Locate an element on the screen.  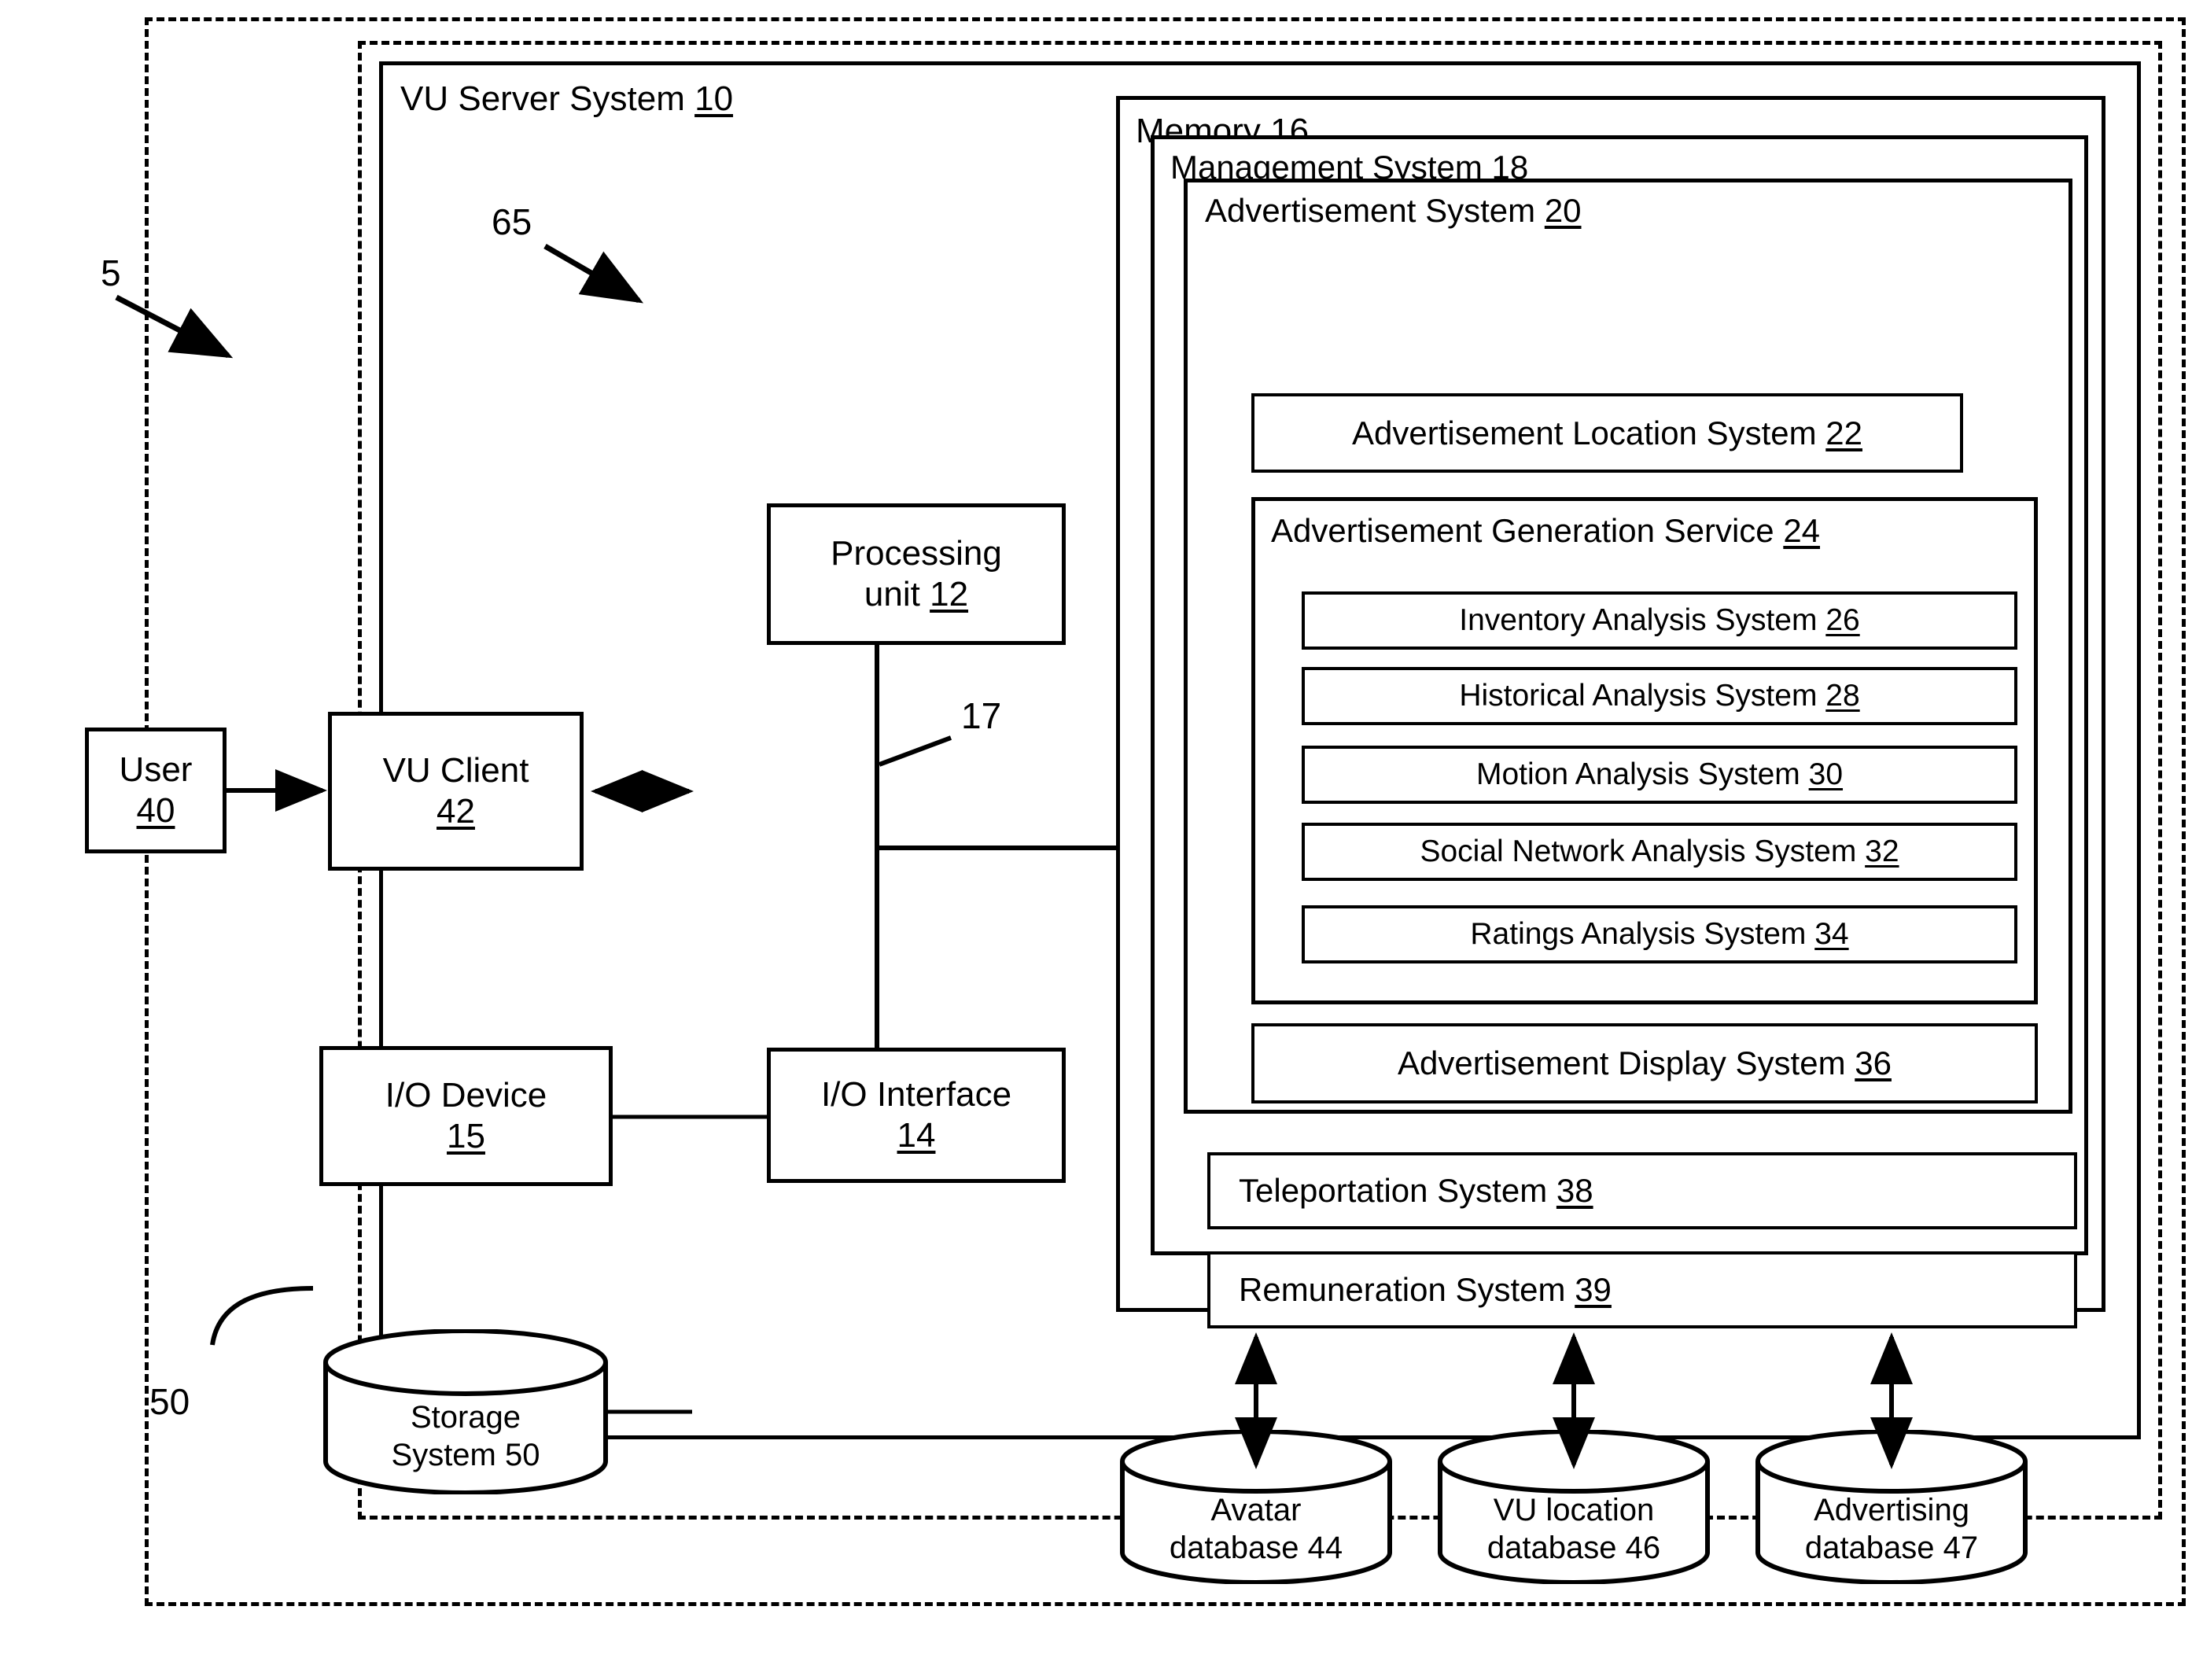
social-network-analysis-system-box: Social Network Analysis System 32 is located at coordinates (1659, 852).